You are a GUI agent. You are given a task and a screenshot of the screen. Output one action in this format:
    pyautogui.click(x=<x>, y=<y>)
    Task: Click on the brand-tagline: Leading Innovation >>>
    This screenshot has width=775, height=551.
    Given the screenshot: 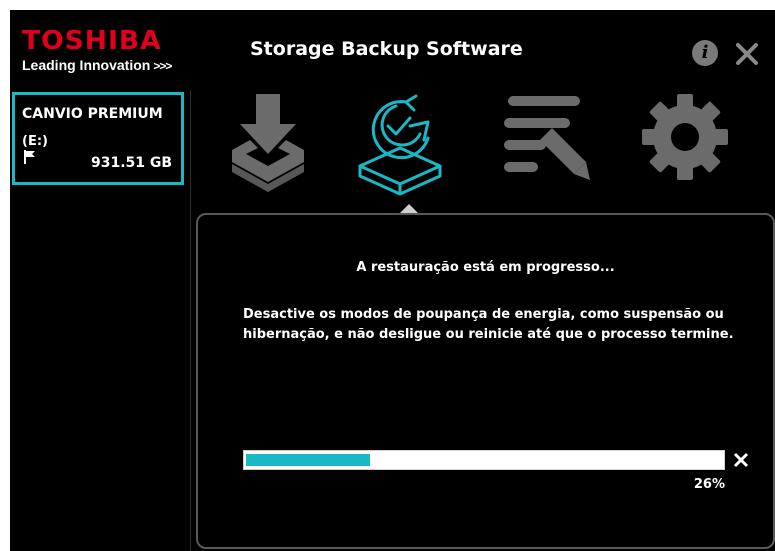 What is the action you would take?
    pyautogui.click(x=97, y=65)
    